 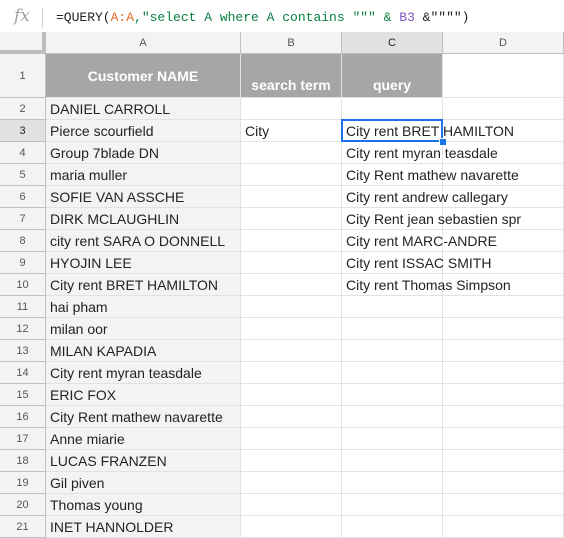 I want to click on cell-b15, so click(x=291, y=395).